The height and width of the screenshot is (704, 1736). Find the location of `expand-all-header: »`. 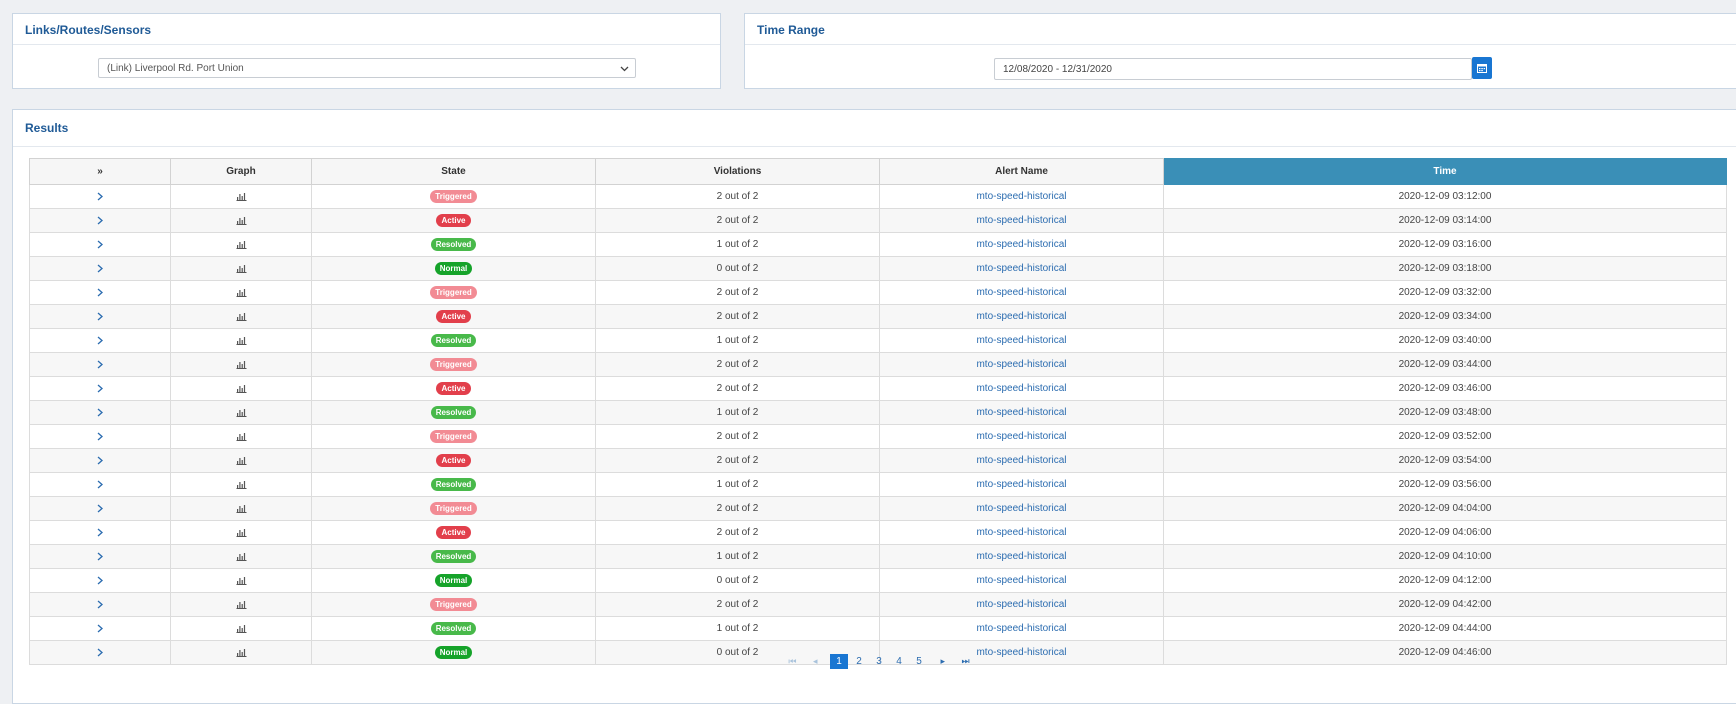

expand-all-header: » is located at coordinates (100, 171).